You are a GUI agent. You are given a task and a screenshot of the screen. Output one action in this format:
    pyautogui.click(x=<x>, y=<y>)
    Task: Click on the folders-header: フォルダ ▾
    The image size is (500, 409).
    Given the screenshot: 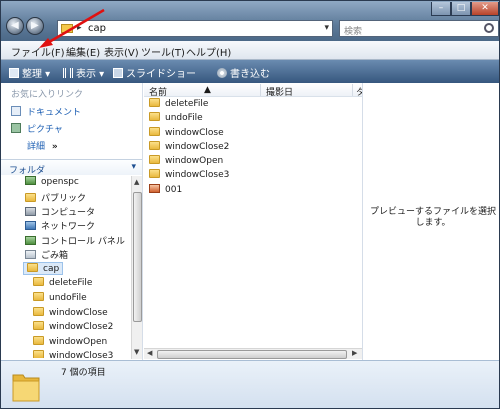 What is the action you would take?
    pyautogui.click(x=71, y=167)
    